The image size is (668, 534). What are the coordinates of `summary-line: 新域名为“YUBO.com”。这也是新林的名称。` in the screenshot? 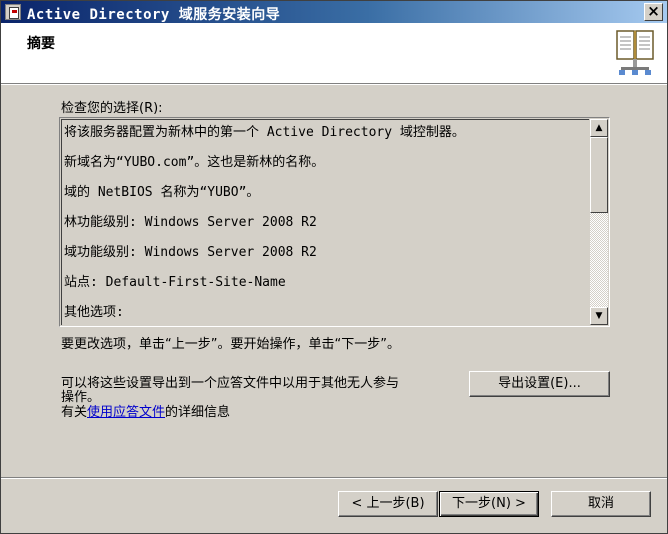 It's located at (194, 162).